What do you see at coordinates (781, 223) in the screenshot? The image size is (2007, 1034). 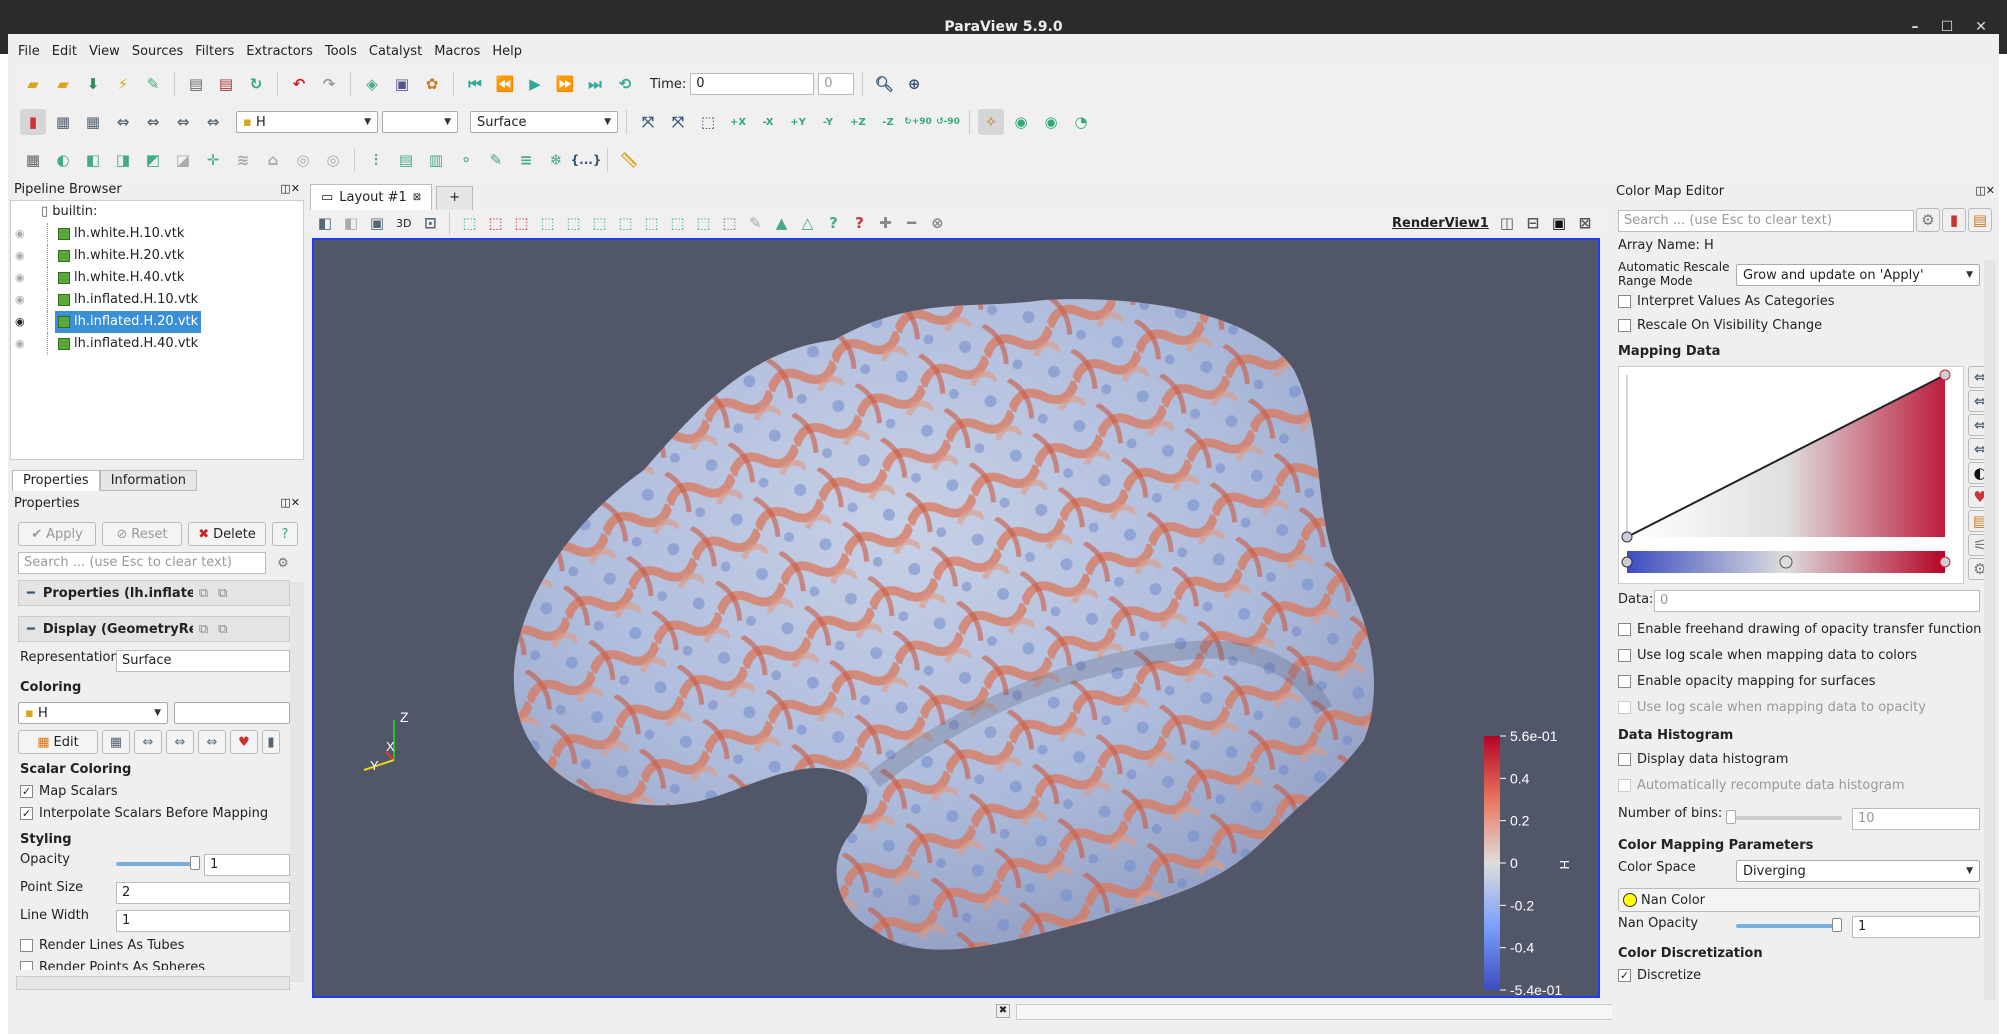 I see `grow-icon: ▲` at bounding box center [781, 223].